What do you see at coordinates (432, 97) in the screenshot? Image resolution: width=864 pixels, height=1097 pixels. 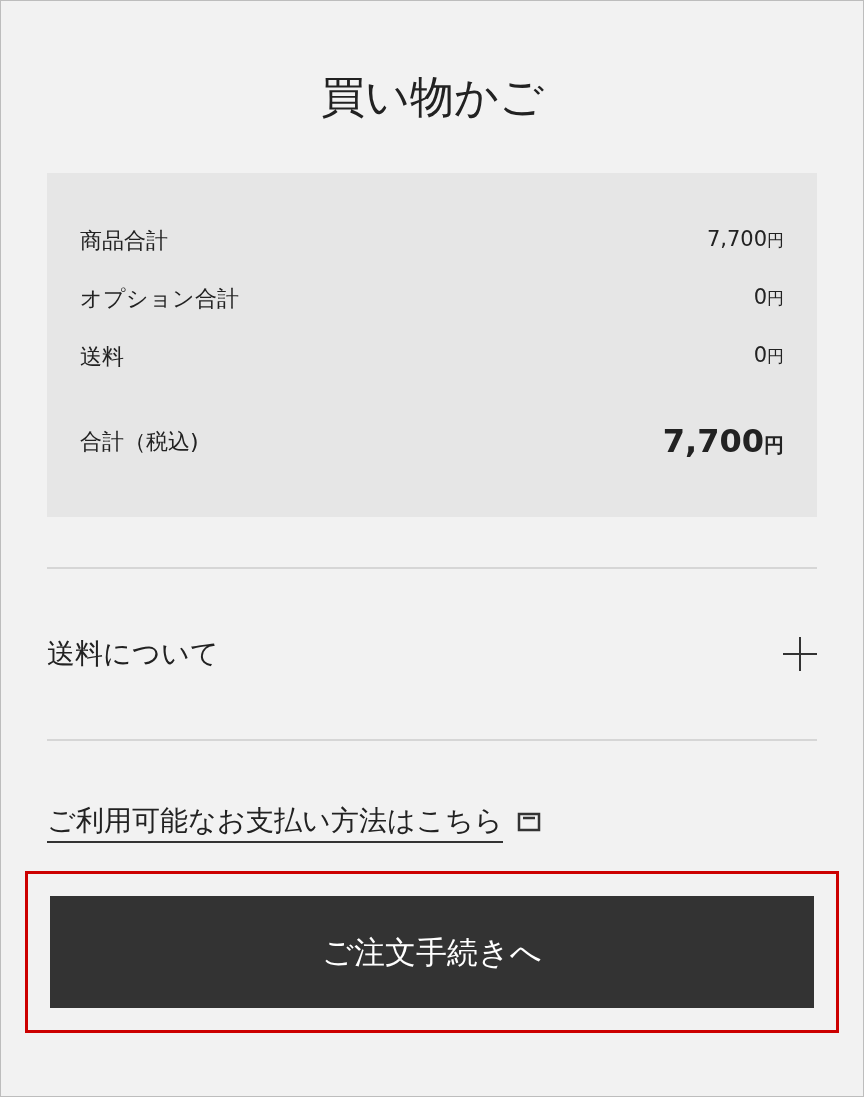 I see `page-title: 買い物かご` at bounding box center [432, 97].